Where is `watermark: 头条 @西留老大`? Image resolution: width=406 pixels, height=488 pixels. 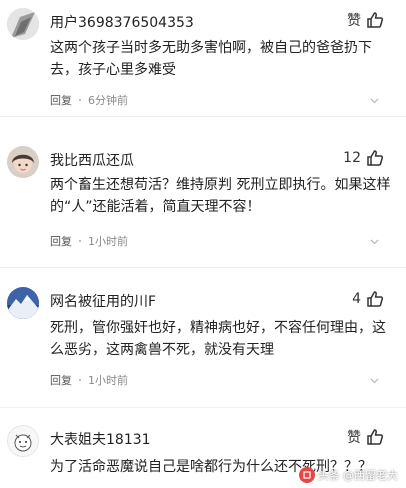 watermark: 头条 @西留老大 is located at coordinates (348, 475).